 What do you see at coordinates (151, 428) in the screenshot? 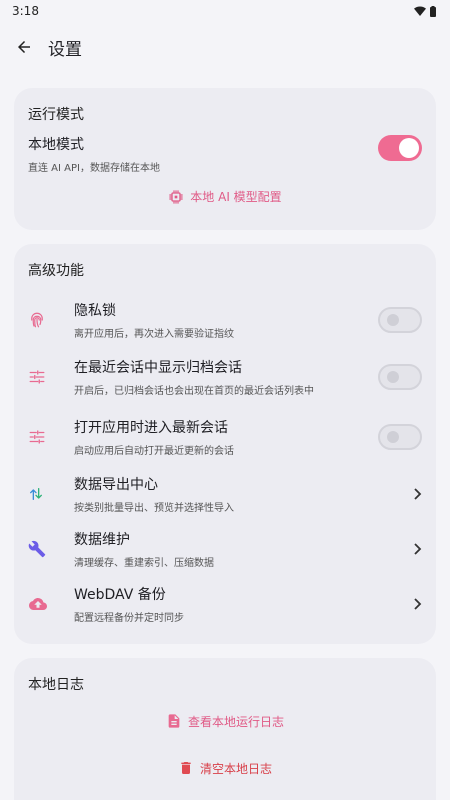
I see `open-latest-title: 打开应用时进入最新会话` at bounding box center [151, 428].